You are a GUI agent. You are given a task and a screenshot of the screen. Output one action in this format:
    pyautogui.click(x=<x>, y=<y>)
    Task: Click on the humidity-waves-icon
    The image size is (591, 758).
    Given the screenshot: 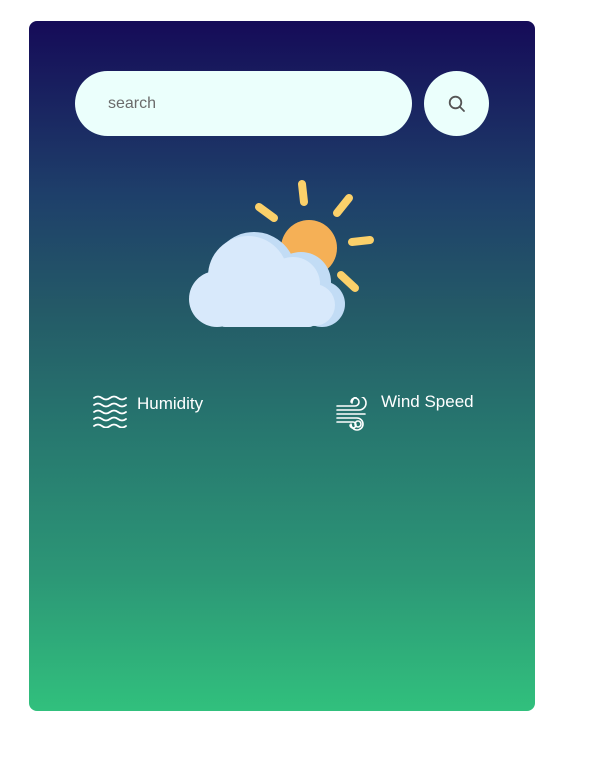 What is the action you would take?
    pyautogui.click(x=110, y=411)
    